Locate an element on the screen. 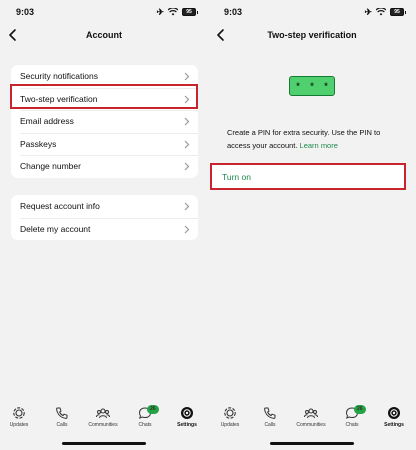 The height and width of the screenshot is (450, 416). settings-row-request-account-info: Request account info is located at coordinates (104, 206).